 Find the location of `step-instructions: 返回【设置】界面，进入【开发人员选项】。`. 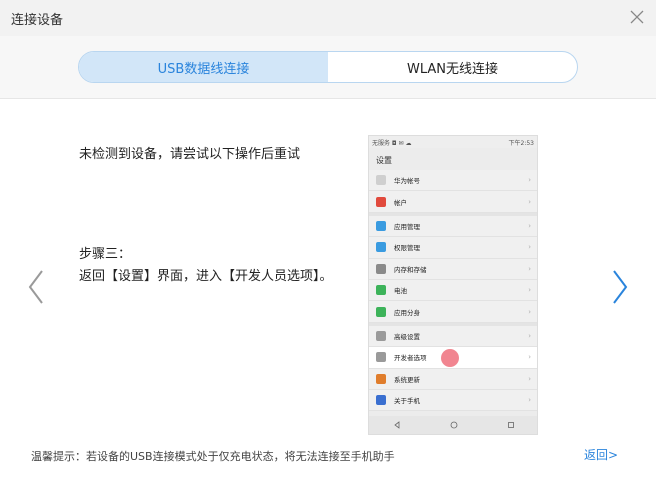

step-instructions: 返回【设置】界面，进入【开发人员选项】。 is located at coordinates (206, 276).